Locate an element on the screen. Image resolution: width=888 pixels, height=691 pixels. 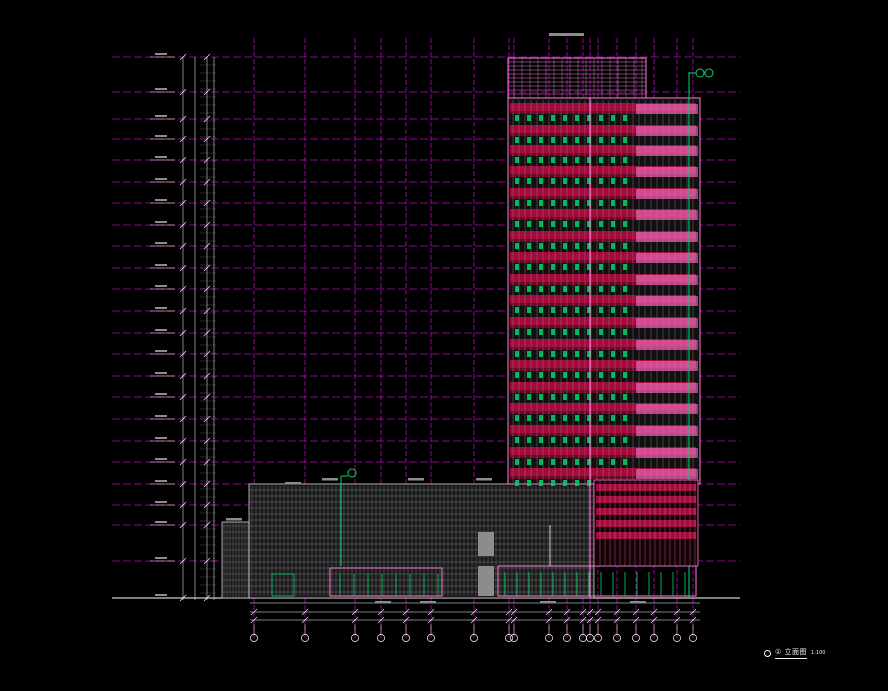
top-label-mark is located at coordinates (578, 34).